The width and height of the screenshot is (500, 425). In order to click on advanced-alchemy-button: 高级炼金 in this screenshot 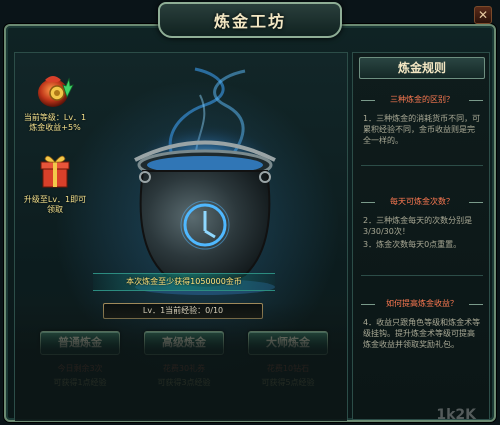, I will do `click(184, 343)`.